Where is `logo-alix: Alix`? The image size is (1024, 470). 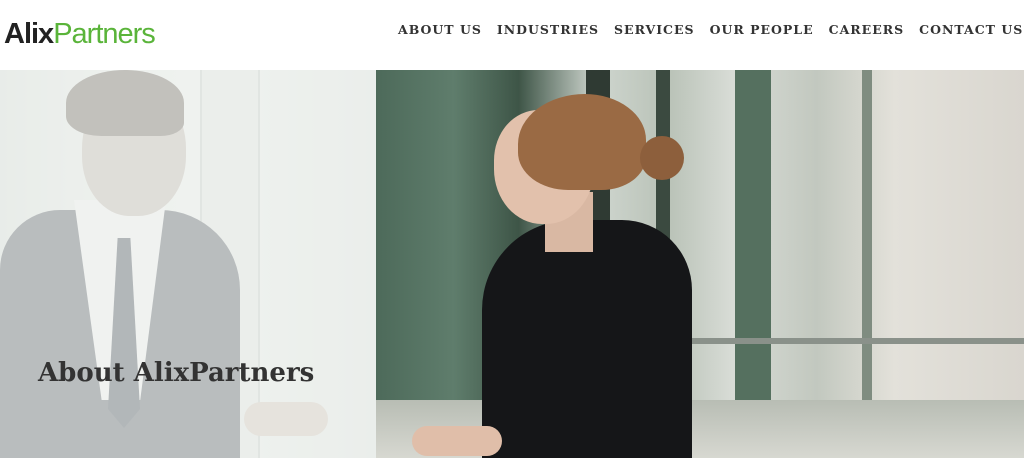
logo-alix: Alix is located at coordinates (29, 34).